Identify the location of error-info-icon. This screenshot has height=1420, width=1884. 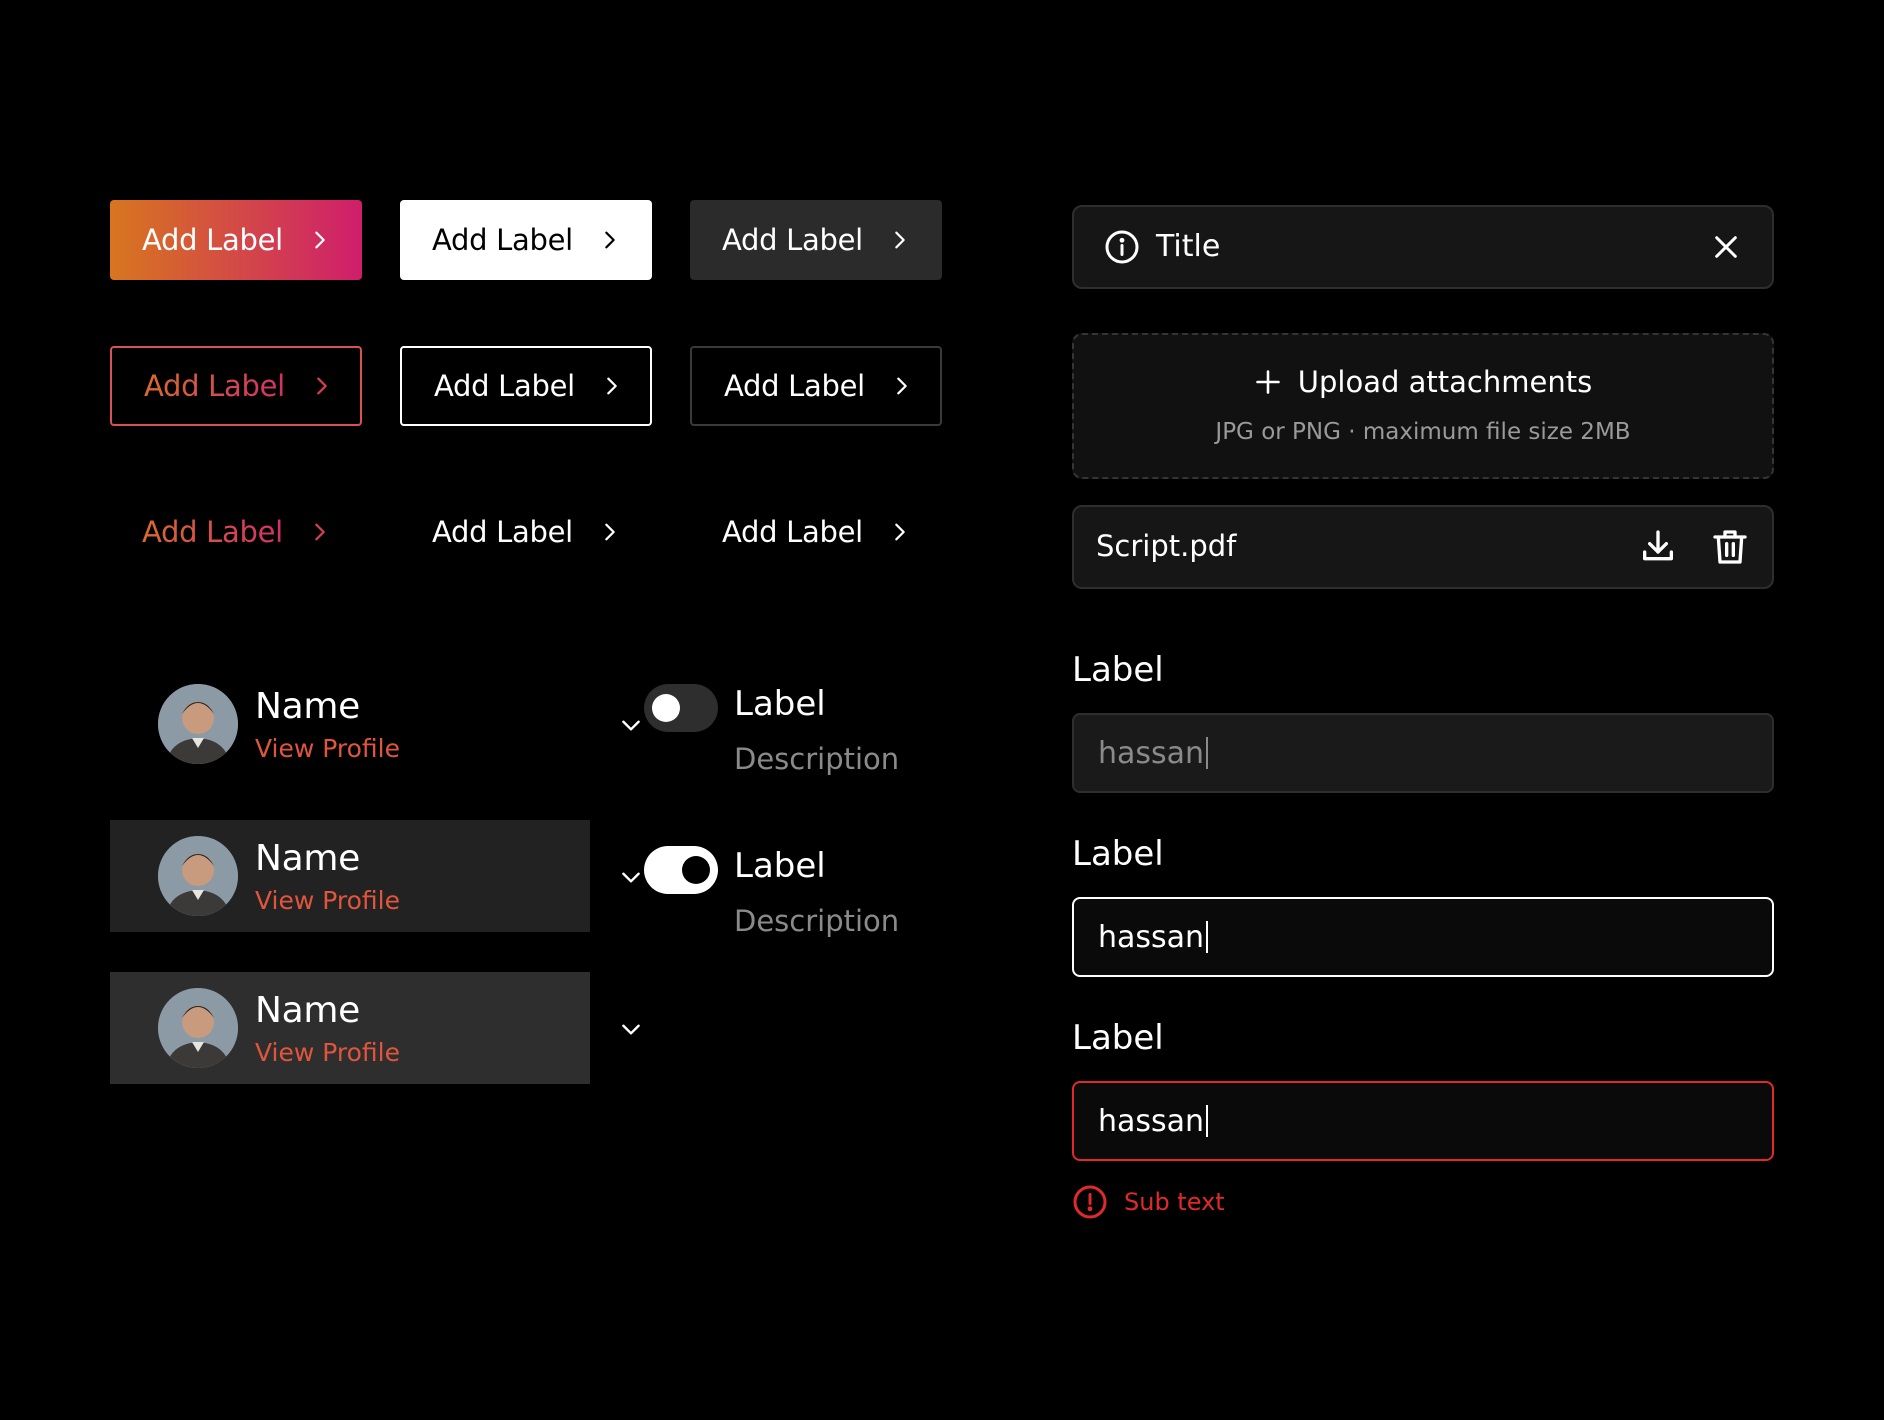
(1090, 1202).